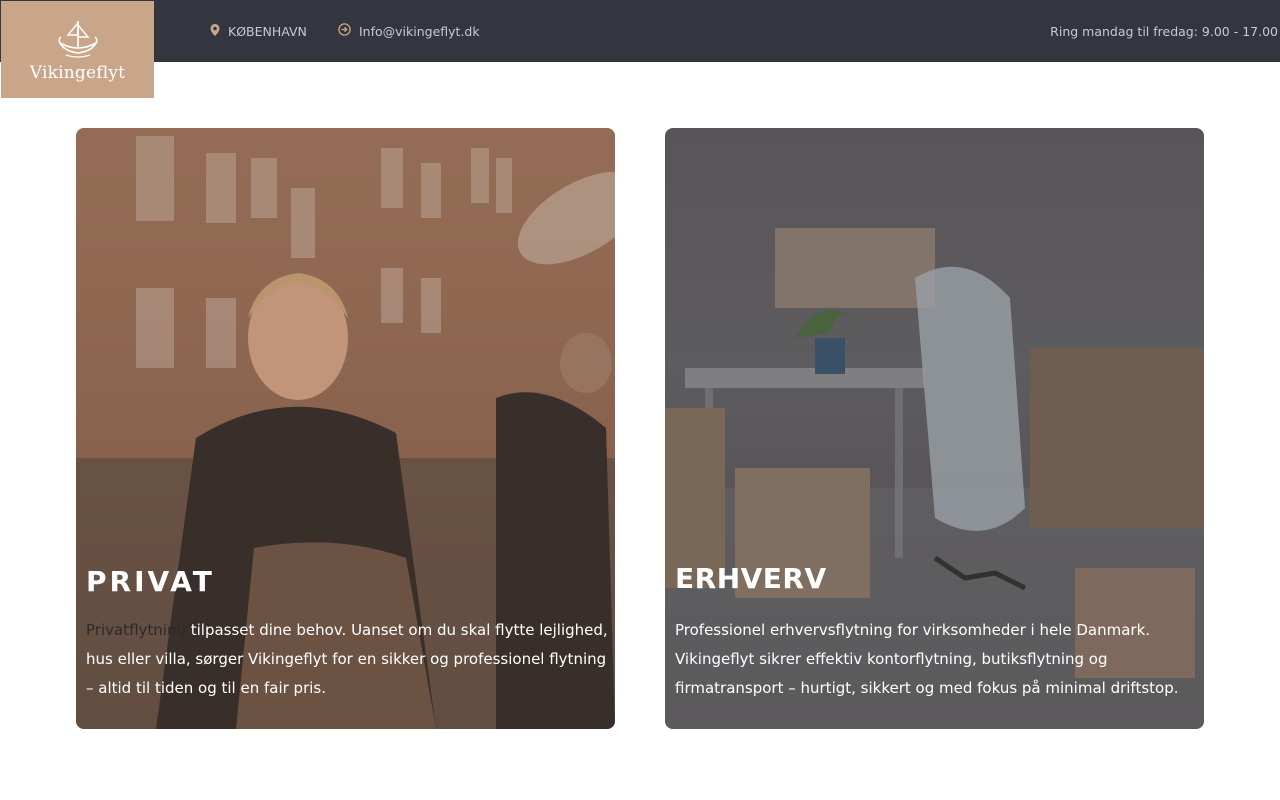 This screenshot has width=1280, height=800. Describe the element at coordinates (267, 31) in the screenshot. I see `city-label: KØBENHAVN` at that location.